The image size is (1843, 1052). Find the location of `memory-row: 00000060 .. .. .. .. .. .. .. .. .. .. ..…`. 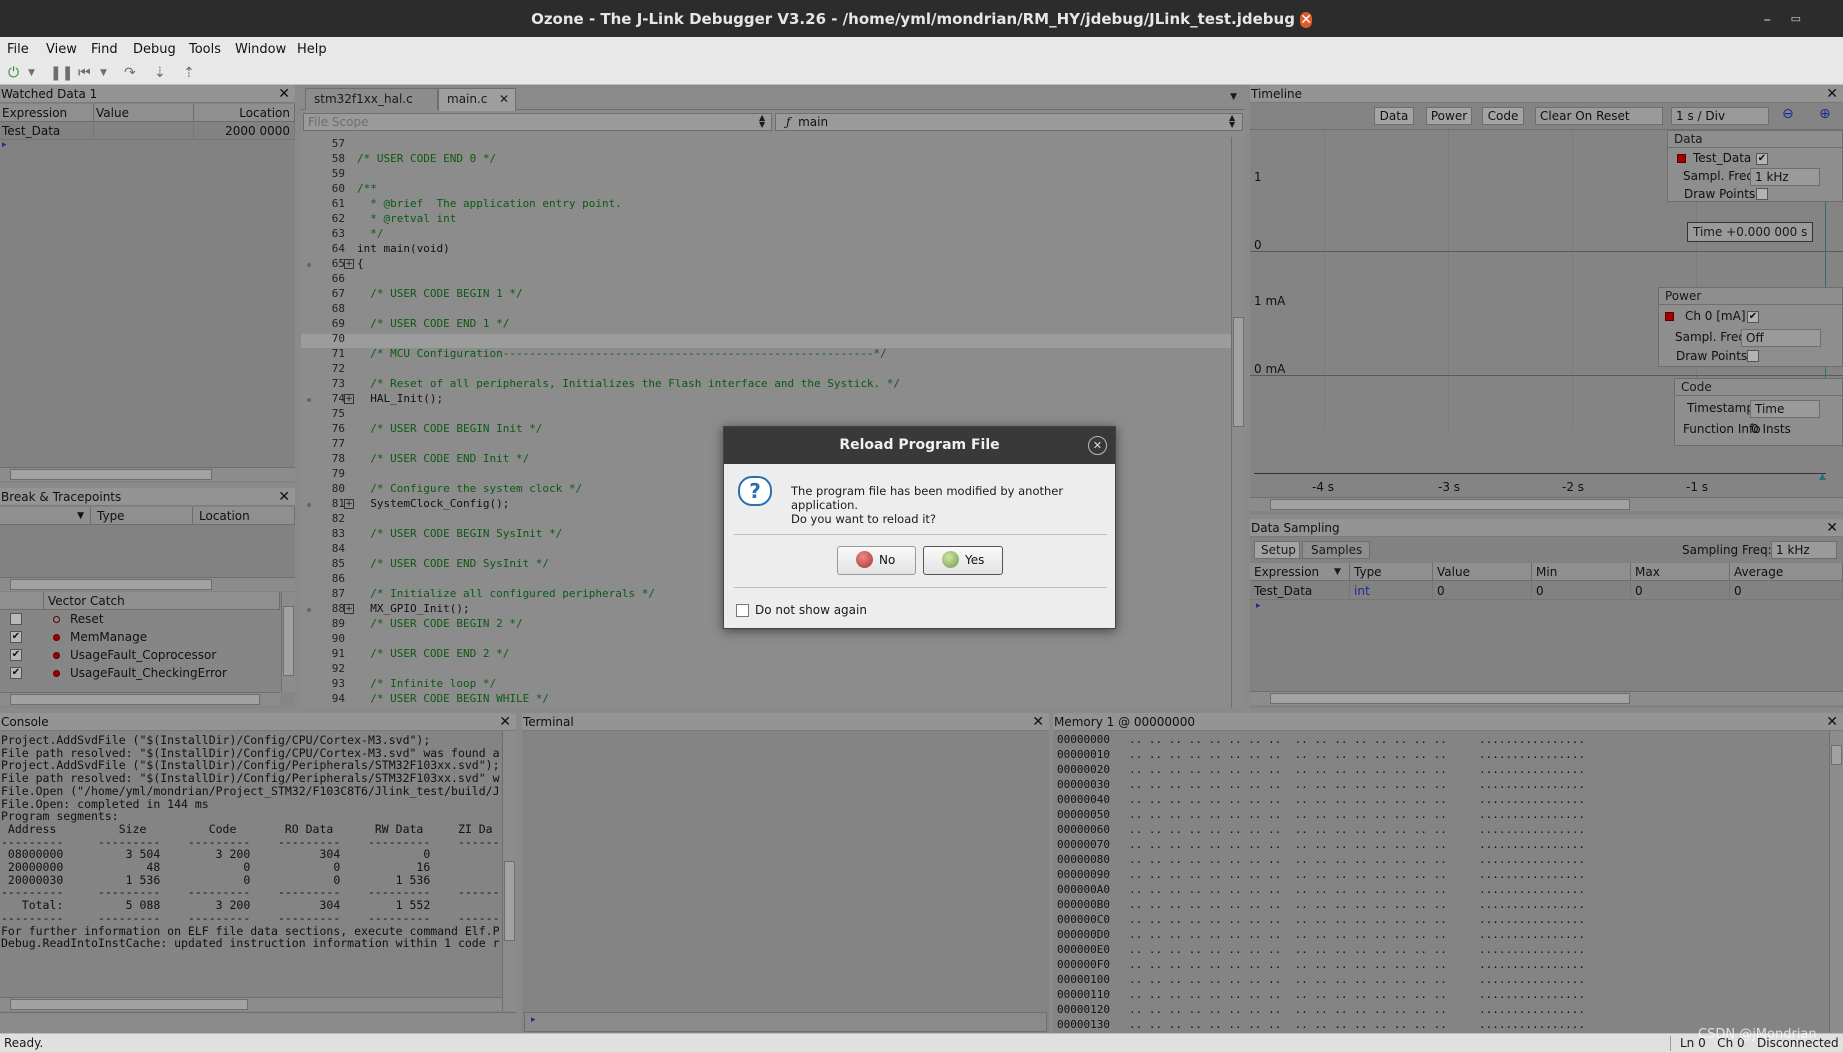

memory-row: 00000060 .. .. .. .. .. .. .. .. .. .. ..… is located at coordinates (1441, 830).